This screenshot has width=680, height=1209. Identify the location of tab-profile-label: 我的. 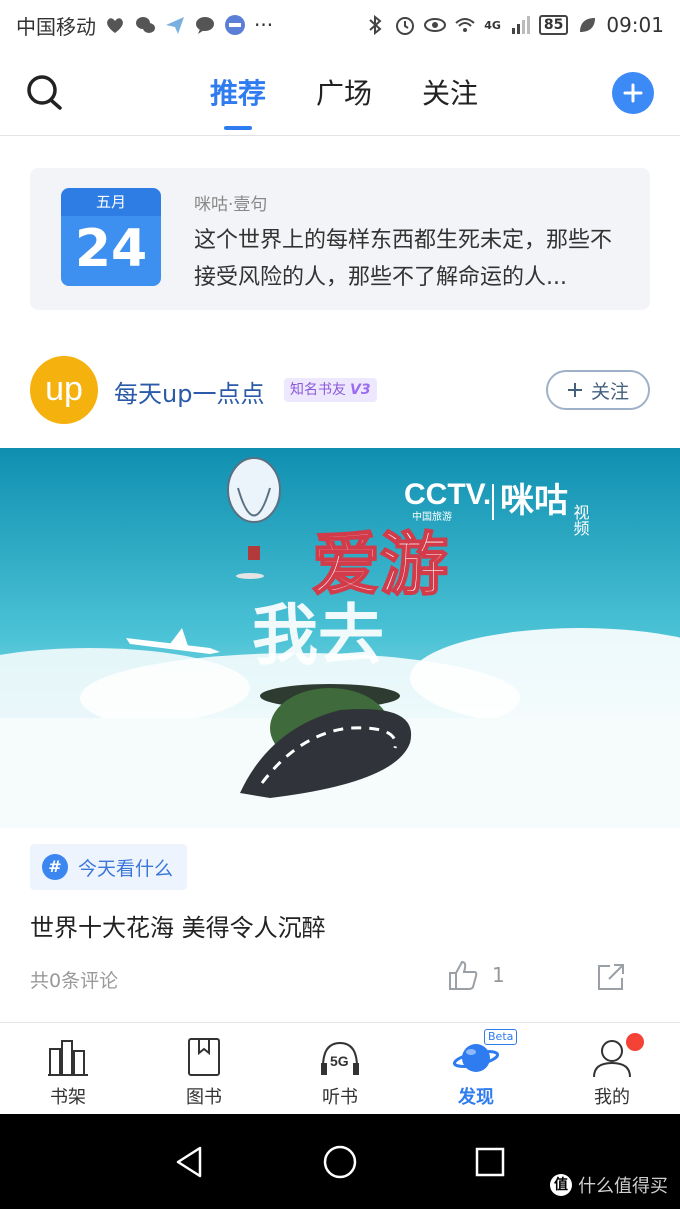
(612, 1097).